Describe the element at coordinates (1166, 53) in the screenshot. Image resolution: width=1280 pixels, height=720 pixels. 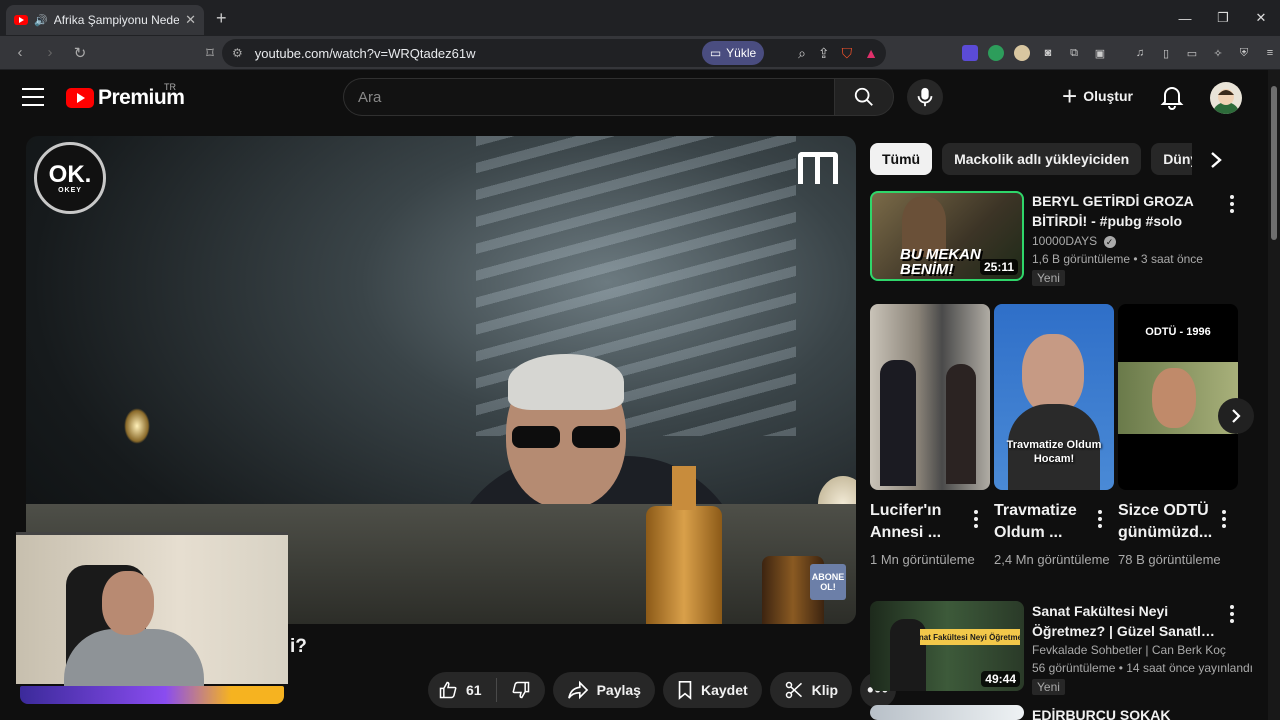
I see `sidebar-icon: ▯` at that location.